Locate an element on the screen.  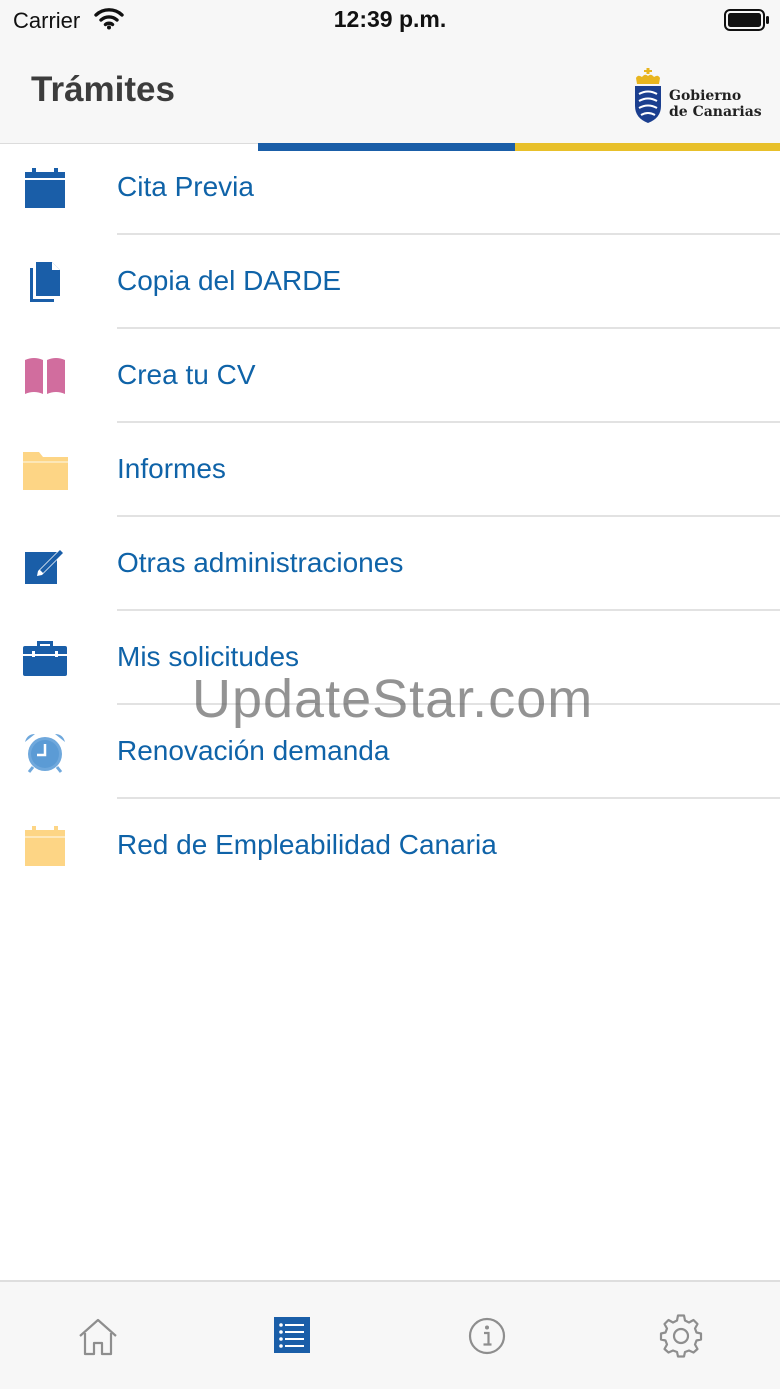
home-icon is located at coordinates (98, 1336).